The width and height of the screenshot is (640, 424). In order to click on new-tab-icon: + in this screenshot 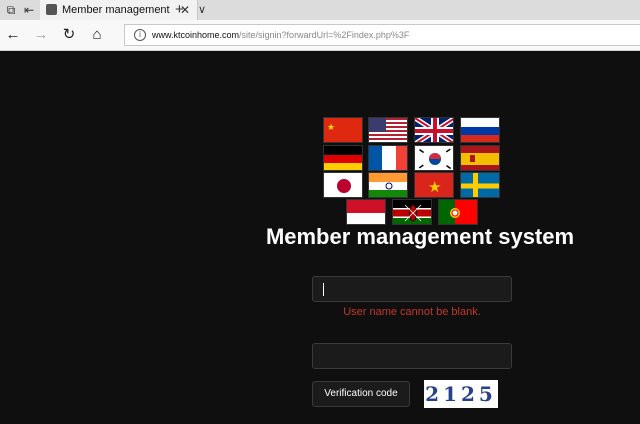, I will do `click(179, 10)`.